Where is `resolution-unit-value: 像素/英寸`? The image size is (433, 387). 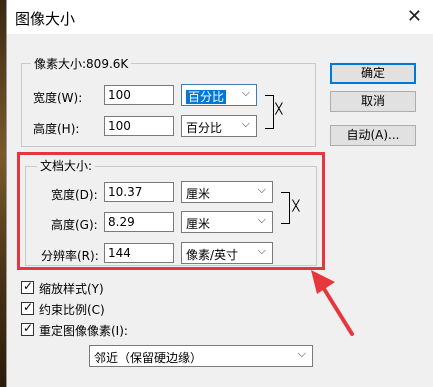
resolution-unit-value: 像素/英寸 is located at coordinates (212, 255).